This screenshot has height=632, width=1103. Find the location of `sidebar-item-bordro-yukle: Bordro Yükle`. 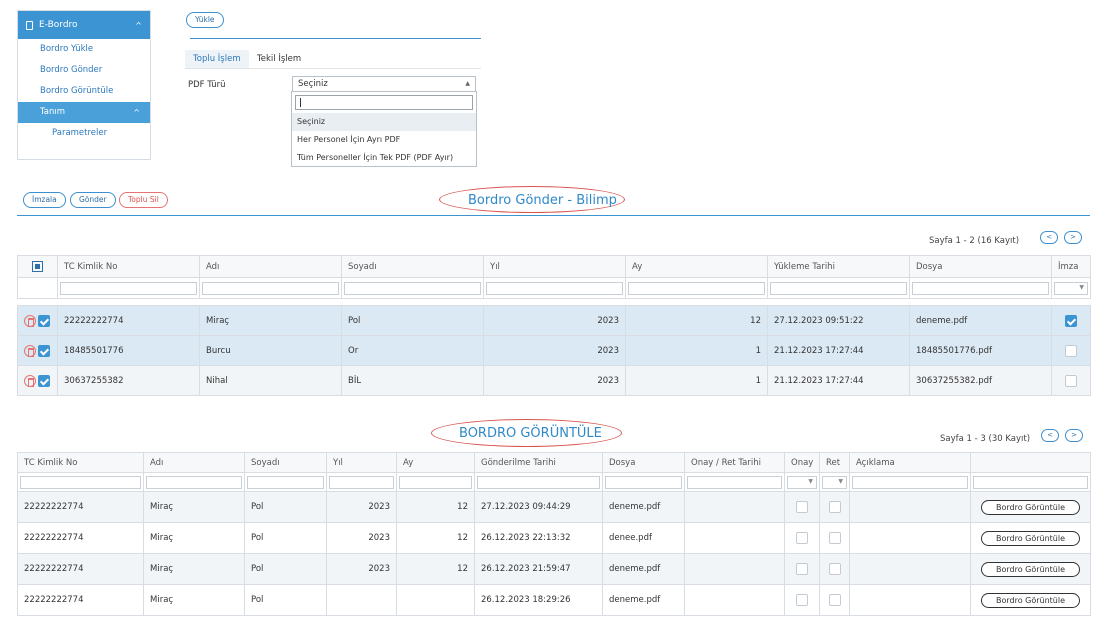

sidebar-item-bordro-yukle: Bordro Yükle is located at coordinates (84, 49).